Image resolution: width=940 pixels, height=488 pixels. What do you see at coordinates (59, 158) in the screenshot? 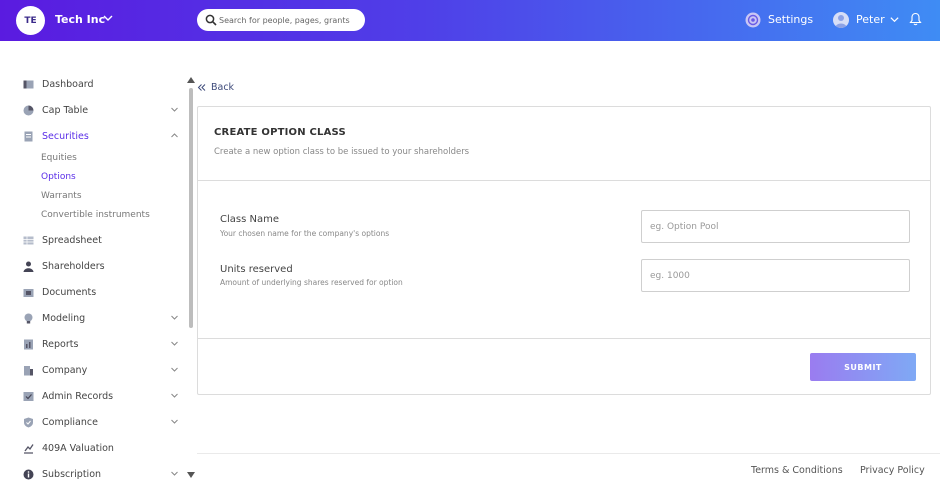
I see `sidebar-subitem-equities: Equities` at bounding box center [59, 158].